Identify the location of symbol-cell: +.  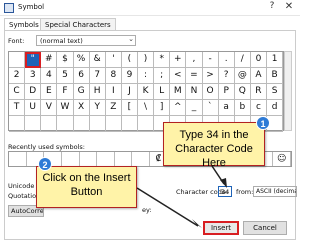
(178, 60).